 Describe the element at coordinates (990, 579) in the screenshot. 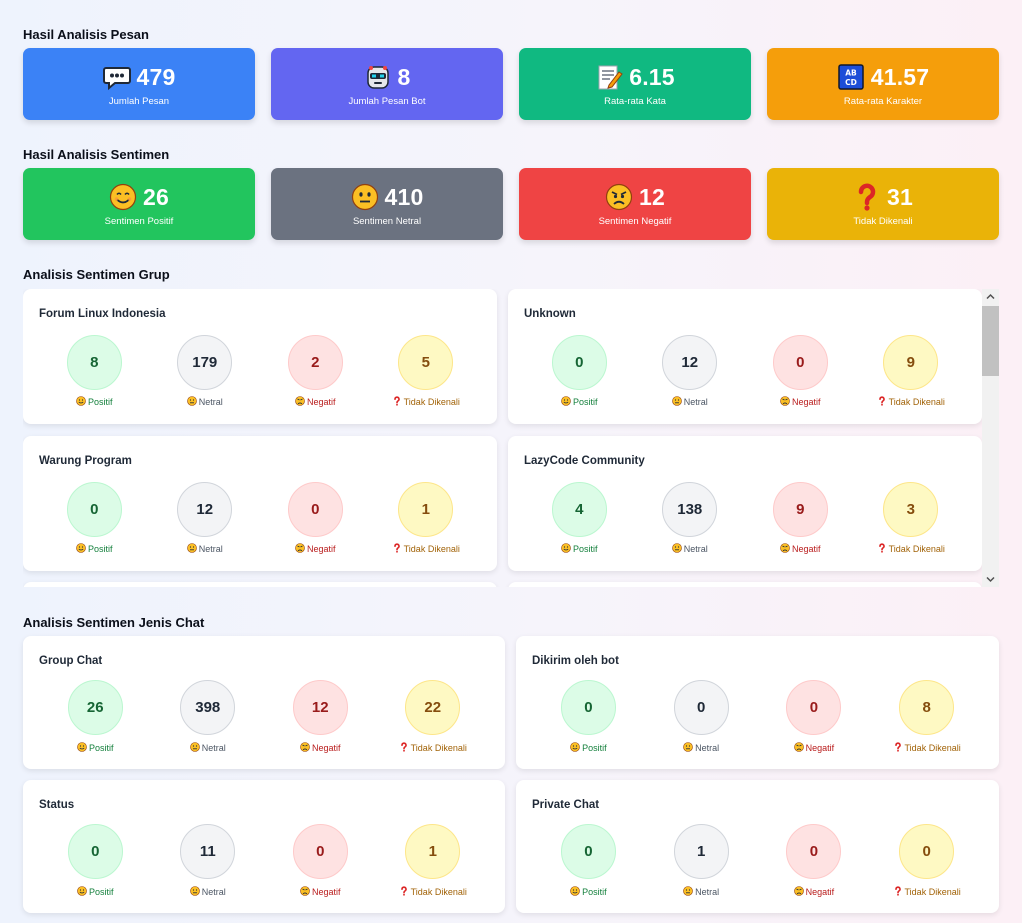

I see `scroll-down-arrow-icon` at that location.